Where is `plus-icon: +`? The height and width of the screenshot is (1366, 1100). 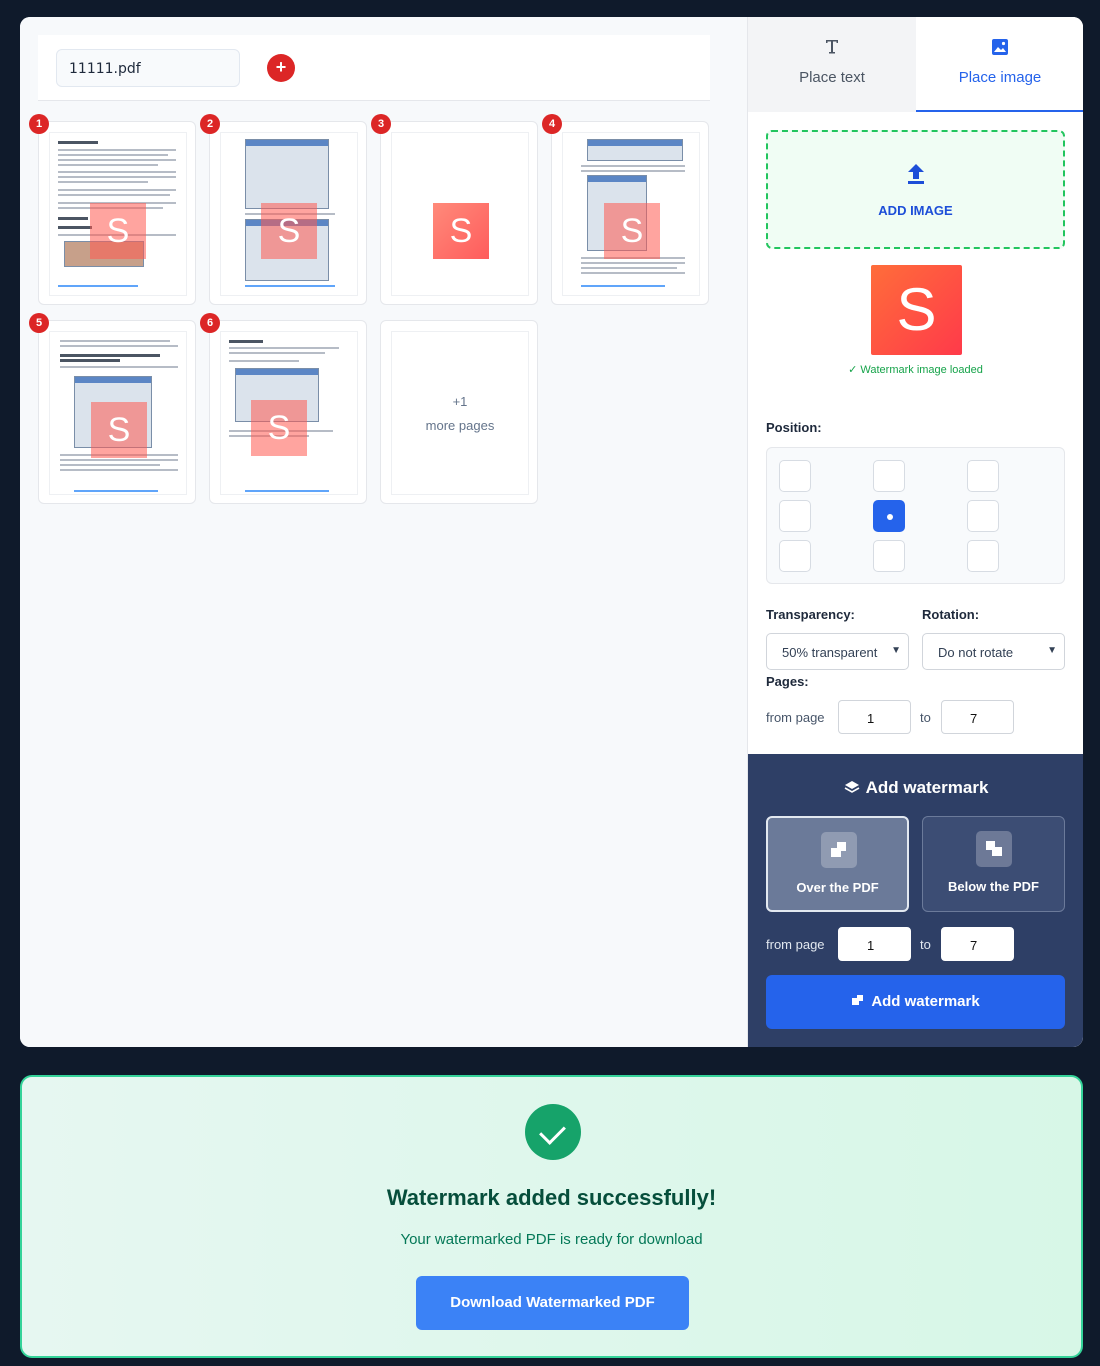
plus-icon: + is located at coordinates (281, 67).